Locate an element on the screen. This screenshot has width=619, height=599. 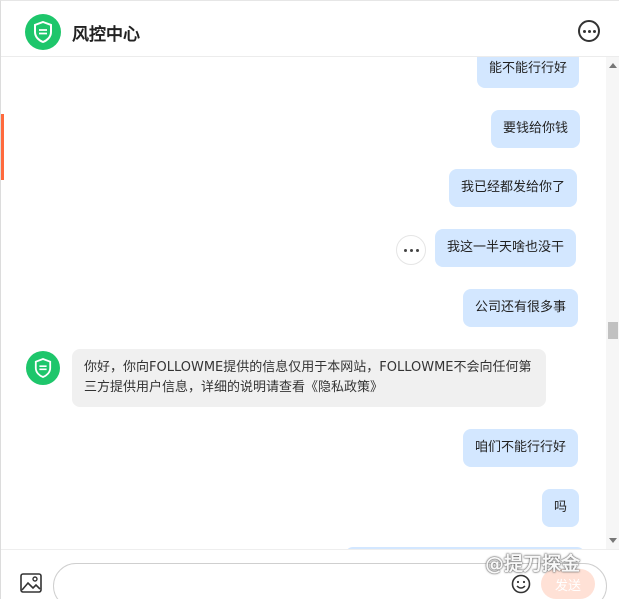
message-bubble-outgoing: 我这一半天啥也没干 is located at coordinates (506, 248).